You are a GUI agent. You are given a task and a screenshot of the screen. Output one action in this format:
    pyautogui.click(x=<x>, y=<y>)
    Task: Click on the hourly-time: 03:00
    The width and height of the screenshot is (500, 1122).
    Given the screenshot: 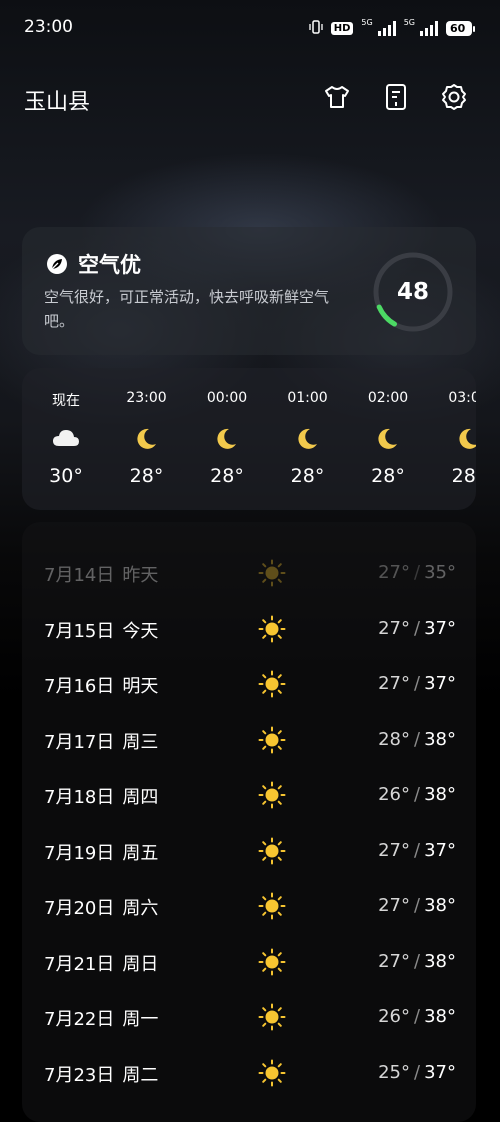 What is the action you would take?
    pyautogui.click(x=462, y=398)
    